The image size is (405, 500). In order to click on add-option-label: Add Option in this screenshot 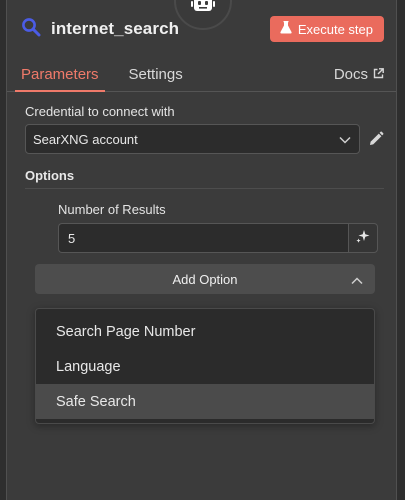, I will do `click(205, 279)`.